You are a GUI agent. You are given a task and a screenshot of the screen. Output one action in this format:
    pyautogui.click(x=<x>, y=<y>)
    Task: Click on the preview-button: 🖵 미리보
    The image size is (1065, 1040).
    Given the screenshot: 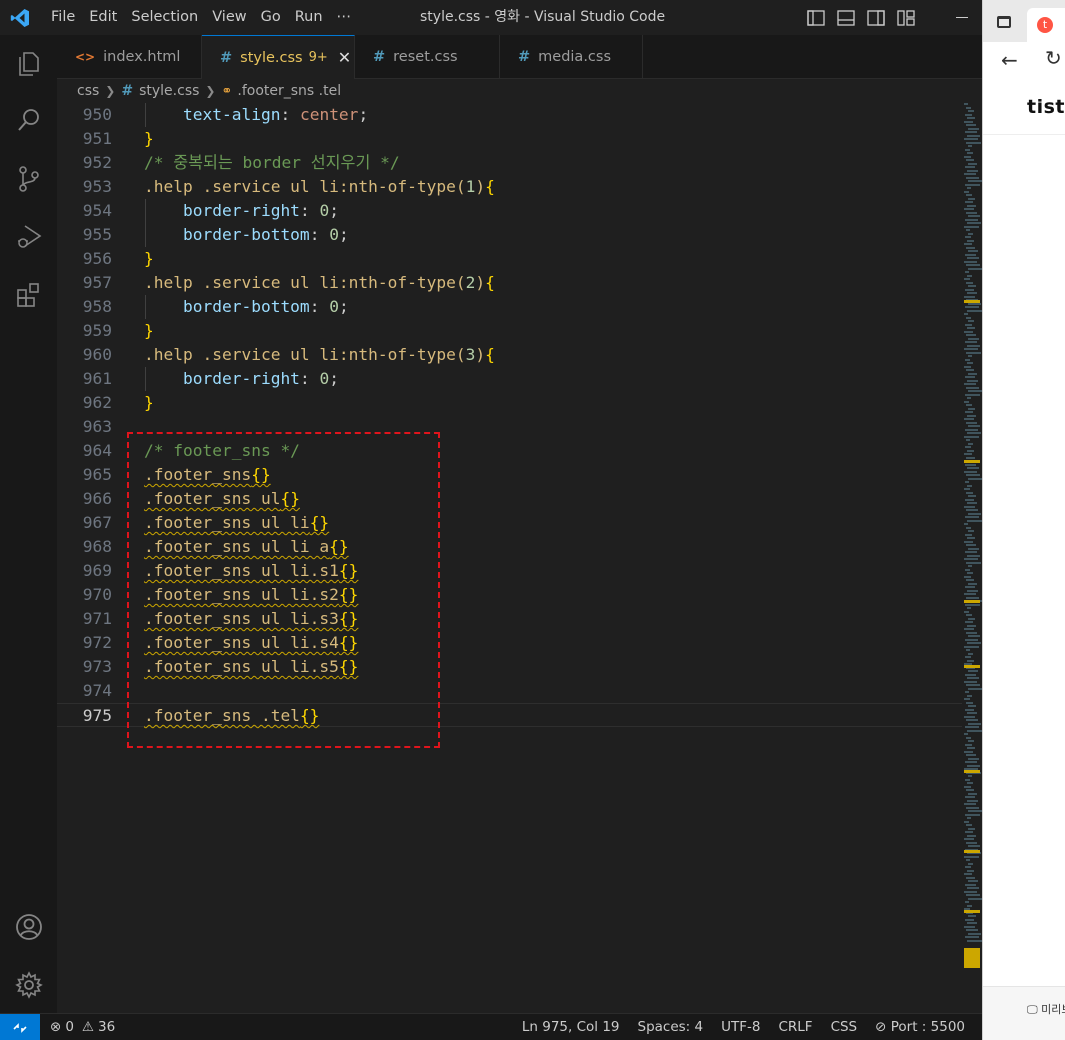 What is the action you would take?
    pyautogui.click(x=1046, y=1009)
    